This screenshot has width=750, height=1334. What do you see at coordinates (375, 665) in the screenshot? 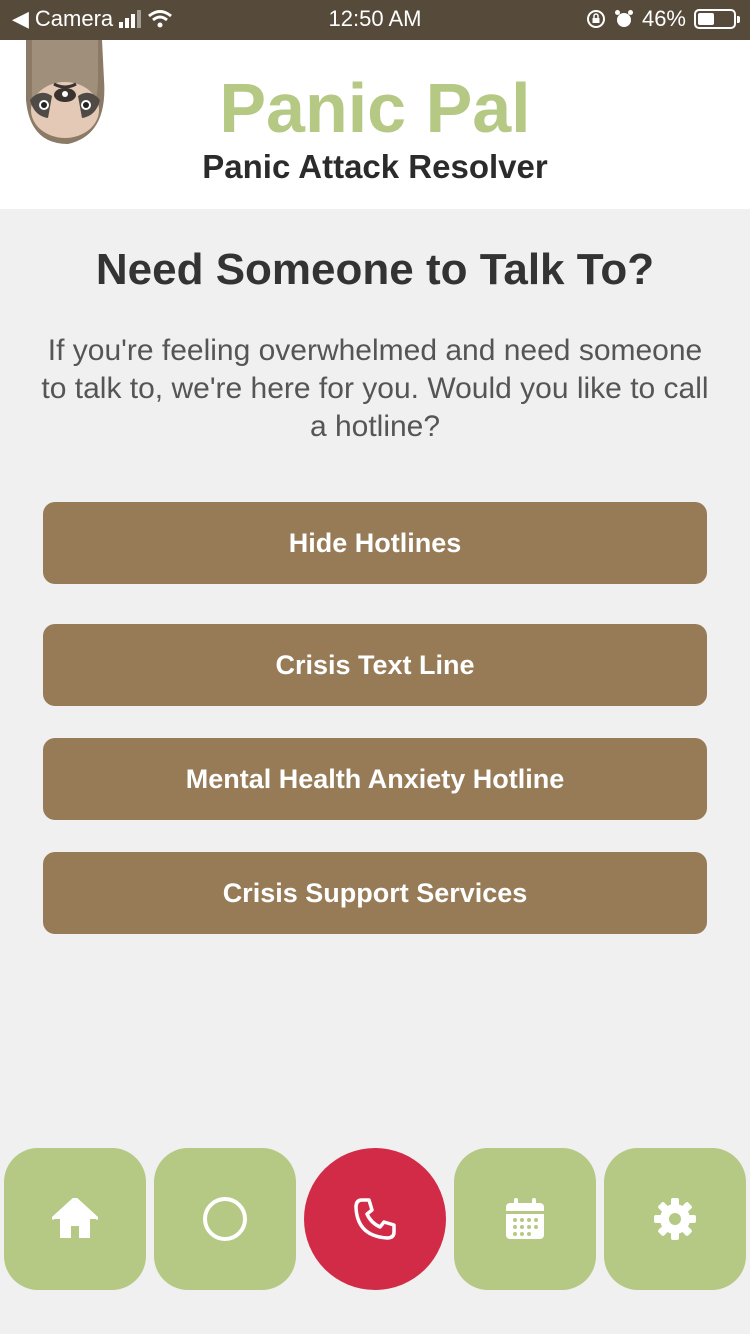
I see `hotline-button-crisis-text-line: Crisis Text Line` at bounding box center [375, 665].